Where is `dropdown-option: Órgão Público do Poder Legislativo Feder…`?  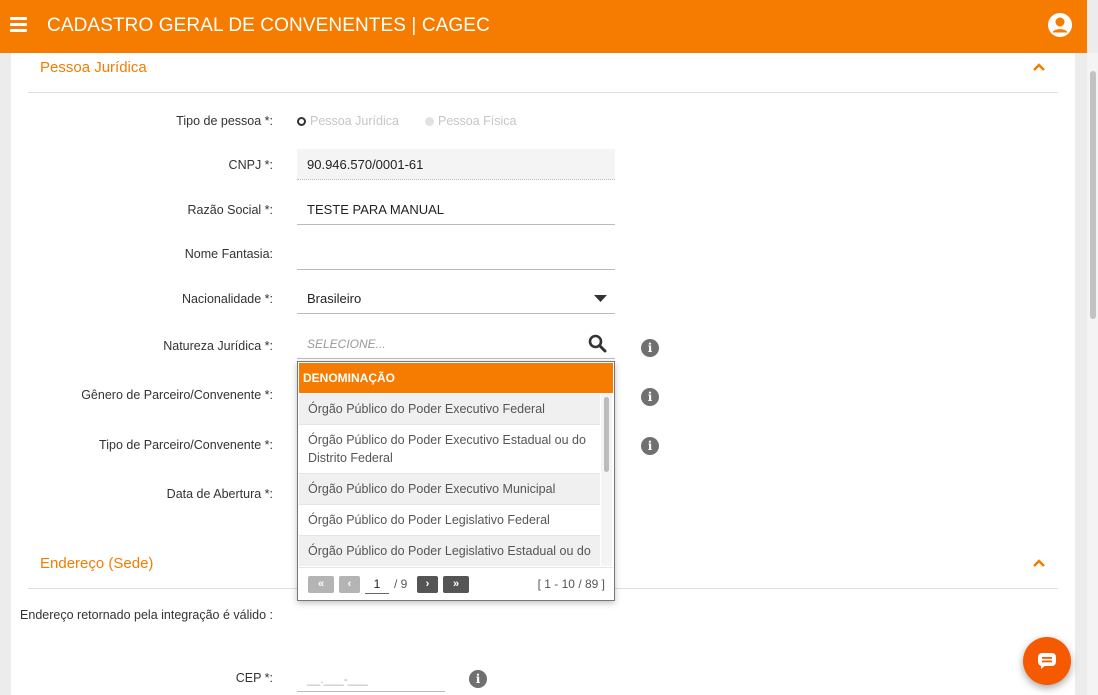 dropdown-option: Órgão Público do Poder Legislativo Feder… is located at coordinates (449, 520).